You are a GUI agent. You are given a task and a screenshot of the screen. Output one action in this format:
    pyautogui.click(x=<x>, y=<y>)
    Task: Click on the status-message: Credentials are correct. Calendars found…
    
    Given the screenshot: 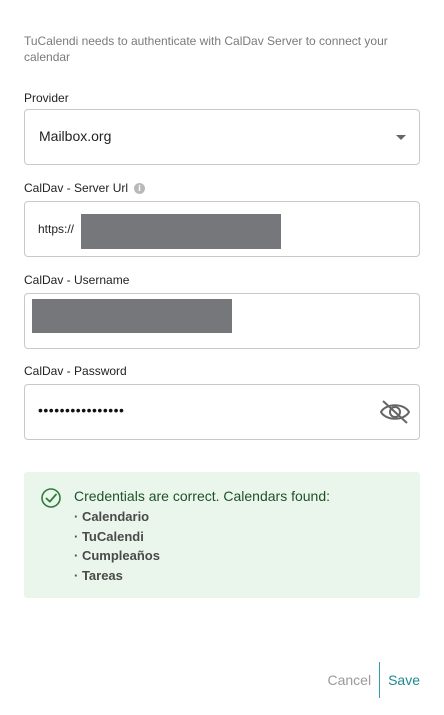 What is the action you would take?
    pyautogui.click(x=202, y=496)
    